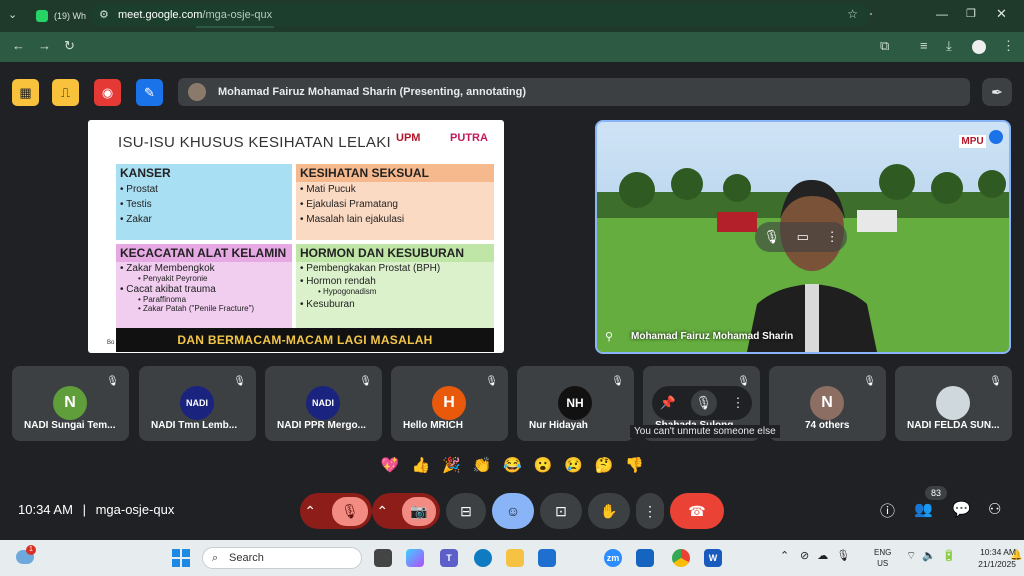 This screenshot has height=576, width=1024. Describe the element at coordinates (197, 403) in the screenshot. I see `participant-tile: NADI NADI Tmn Lemb... 🎙` at that location.